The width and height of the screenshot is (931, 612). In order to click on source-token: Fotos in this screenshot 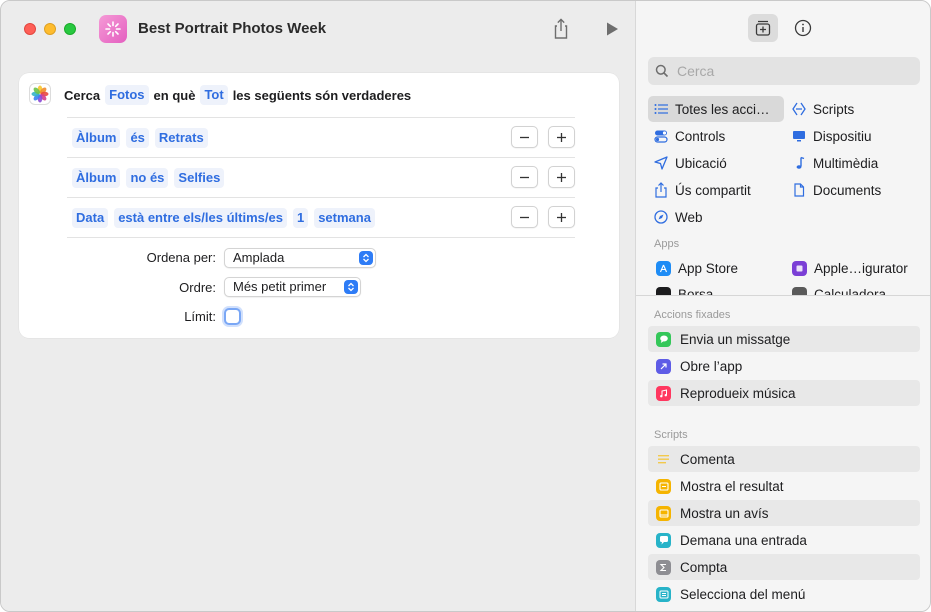, I will do `click(127, 95)`.